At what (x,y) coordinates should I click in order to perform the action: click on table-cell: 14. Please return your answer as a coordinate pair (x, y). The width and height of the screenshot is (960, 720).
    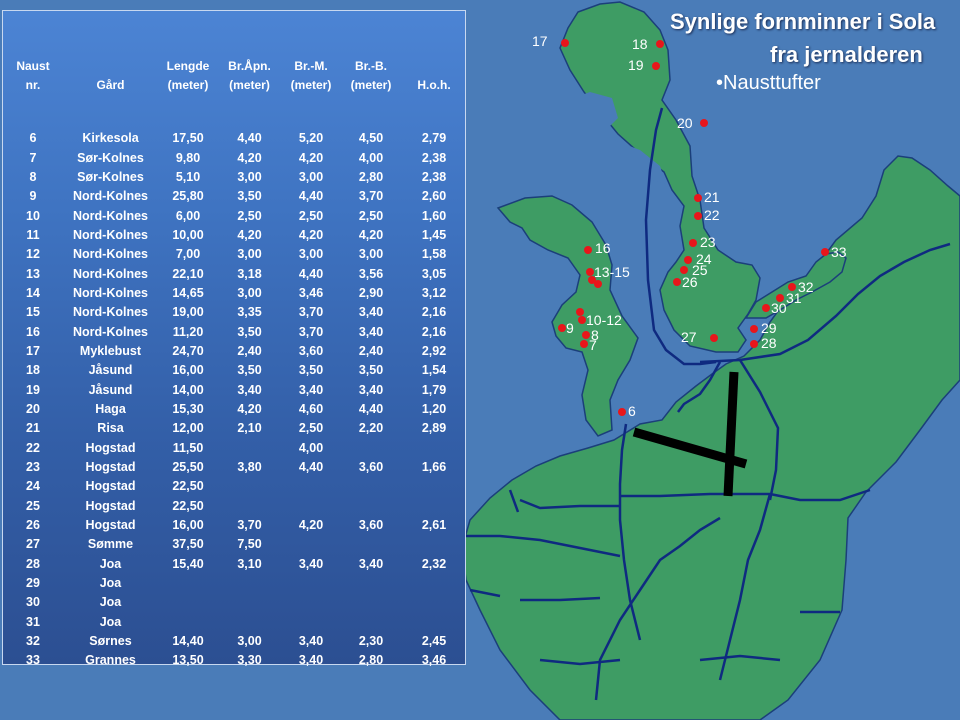
    Looking at the image, I should click on (33, 292).